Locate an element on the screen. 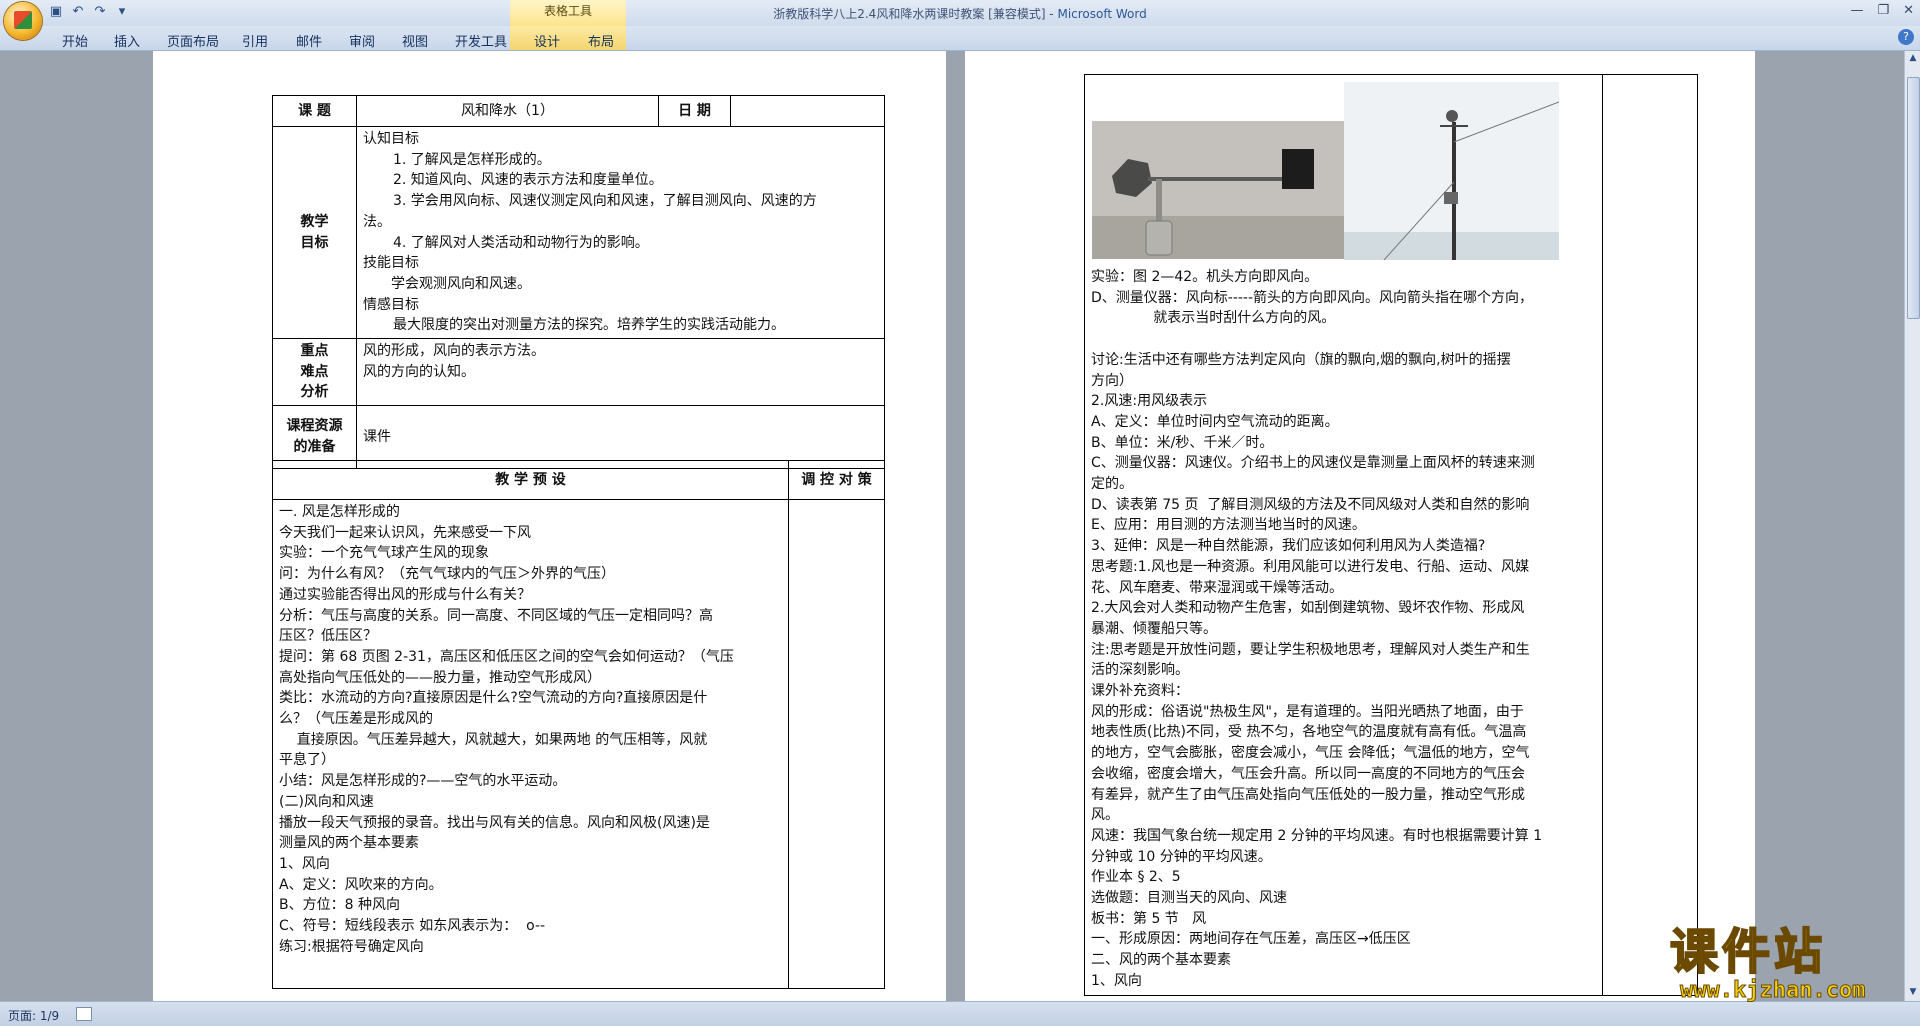 Image resolution: width=1920 pixels, height=1026 pixels. tab-page-layout: 页面布局 is located at coordinates (193, 40).